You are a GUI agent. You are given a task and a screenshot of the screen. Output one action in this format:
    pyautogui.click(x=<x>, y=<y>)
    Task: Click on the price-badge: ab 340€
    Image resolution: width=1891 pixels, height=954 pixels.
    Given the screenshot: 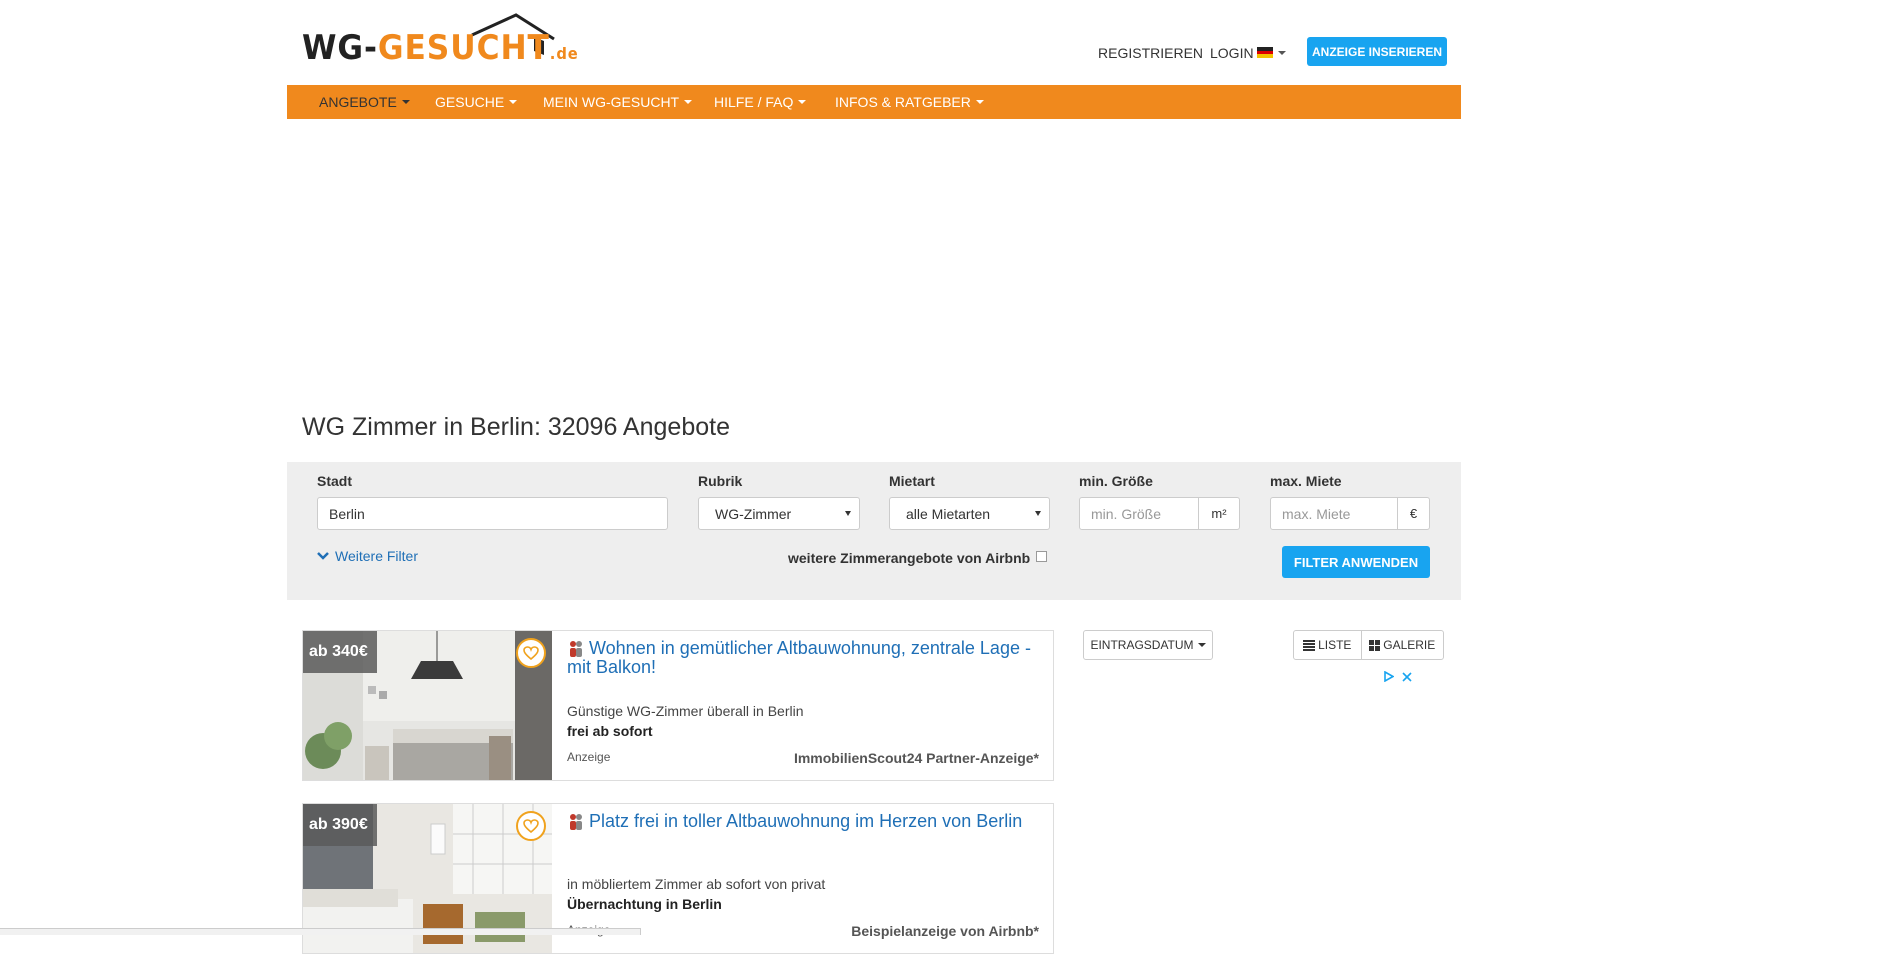 What is the action you would take?
    pyautogui.click(x=340, y=652)
    